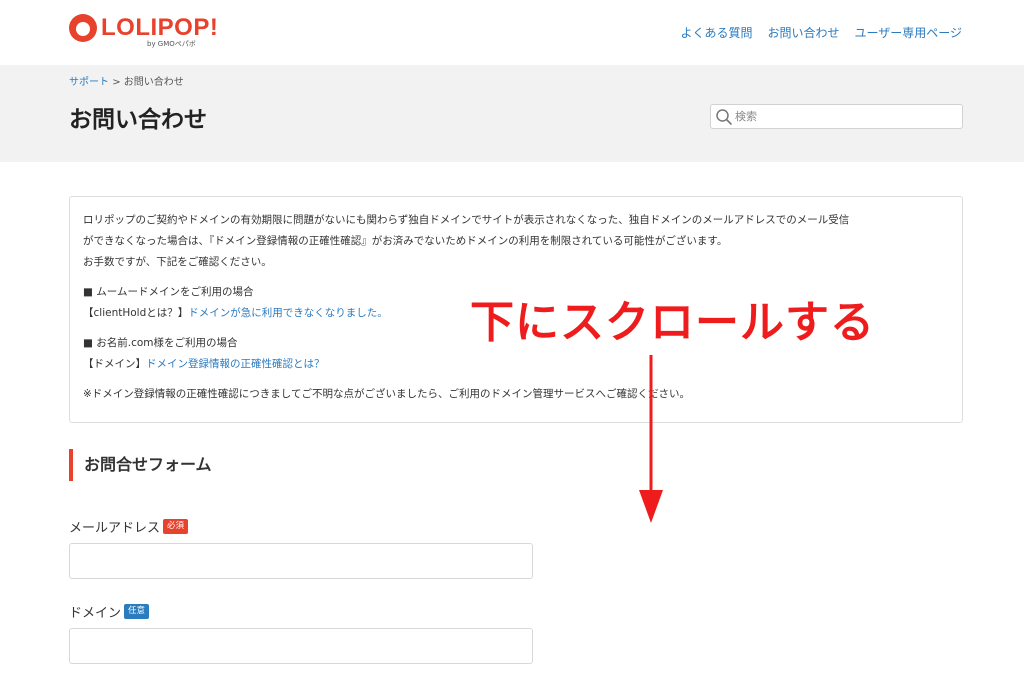 This screenshot has width=1024, height=679. What do you see at coordinates (908, 32) in the screenshot?
I see `nav-user-page: ユーザー専用ページ` at bounding box center [908, 32].